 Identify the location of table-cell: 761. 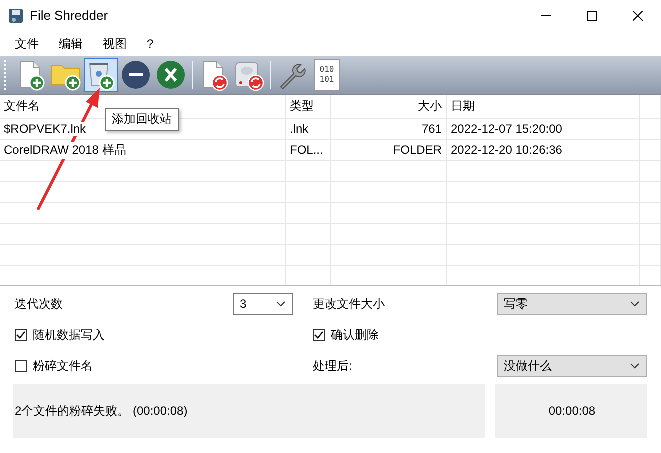
(432, 129).